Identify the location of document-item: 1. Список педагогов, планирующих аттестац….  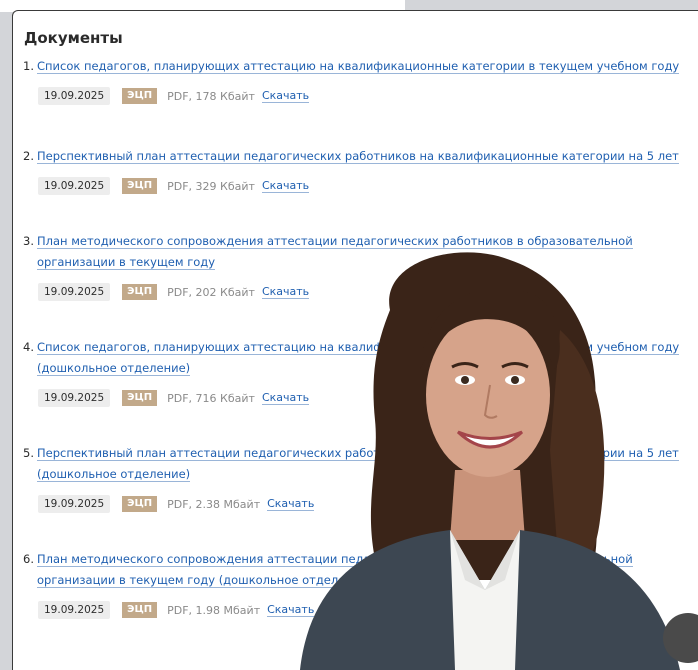
(360, 80).